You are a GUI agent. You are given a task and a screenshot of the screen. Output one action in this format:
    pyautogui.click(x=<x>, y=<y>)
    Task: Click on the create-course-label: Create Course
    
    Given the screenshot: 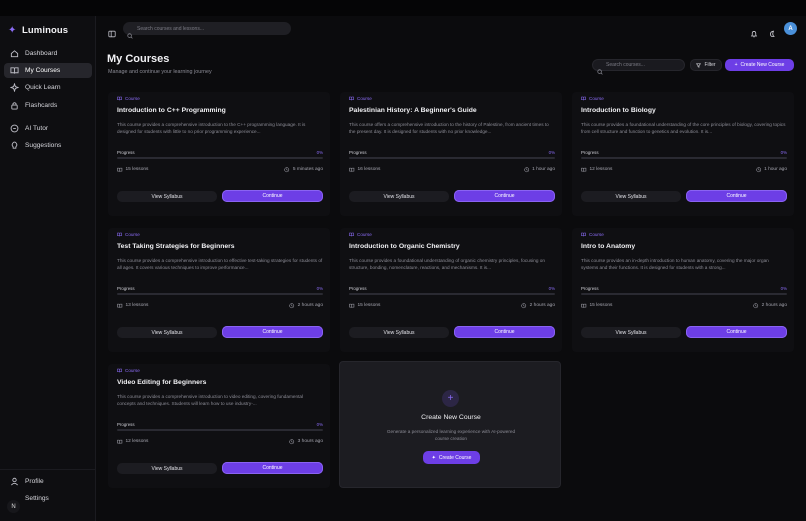 What is the action you would take?
    pyautogui.click(x=455, y=457)
    